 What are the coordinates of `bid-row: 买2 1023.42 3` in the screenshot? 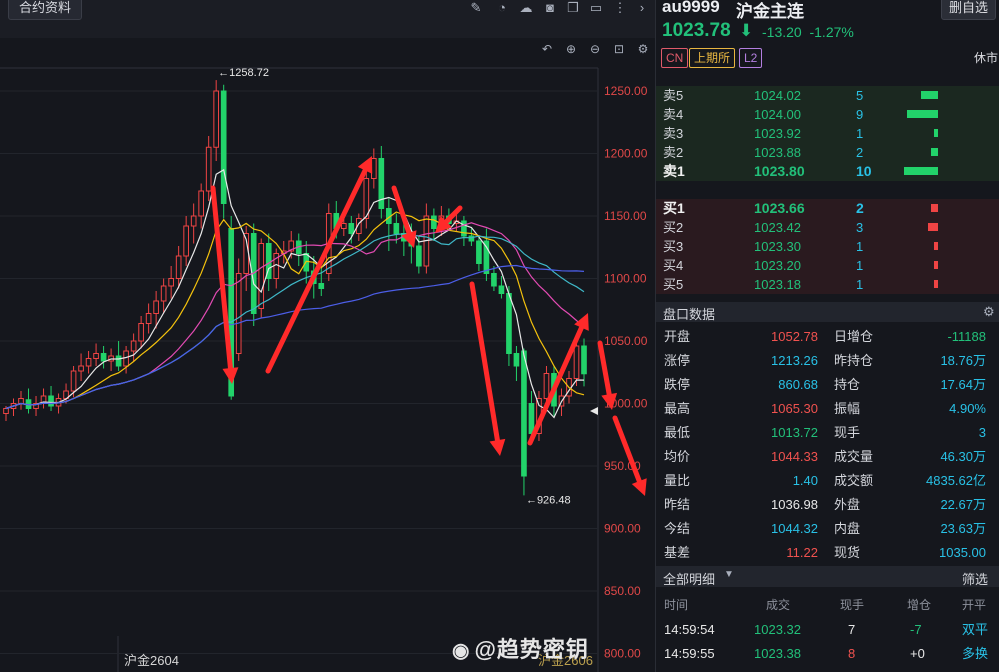 It's located at (827, 227).